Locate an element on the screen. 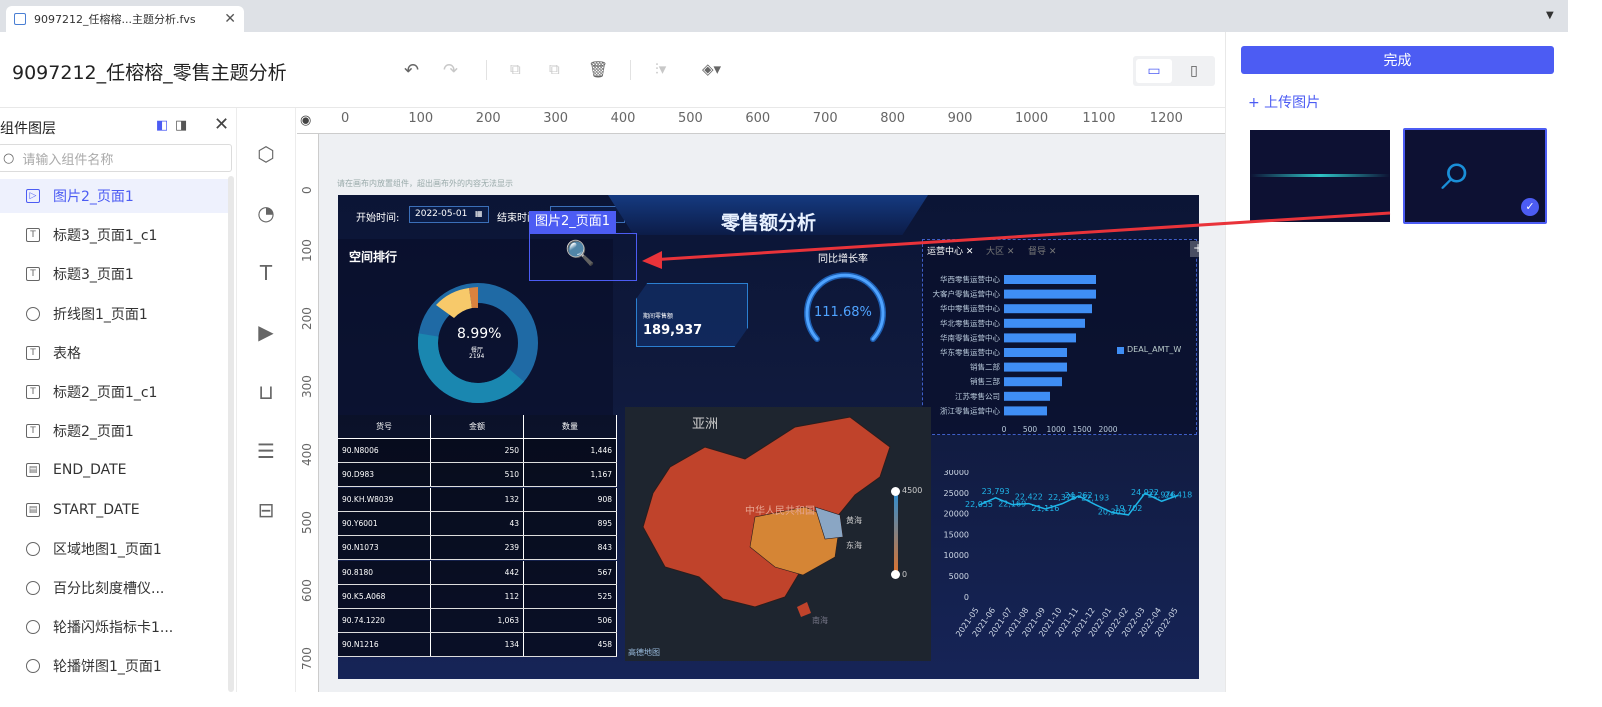 The image size is (1602, 707). editor-header: 9097212_任榕榕_零售主题分析 ↶ ↷ ⧉ ⧉ 🗑 ⫶▾ ◈▾ ▭ ▯ is located at coordinates (612, 70).